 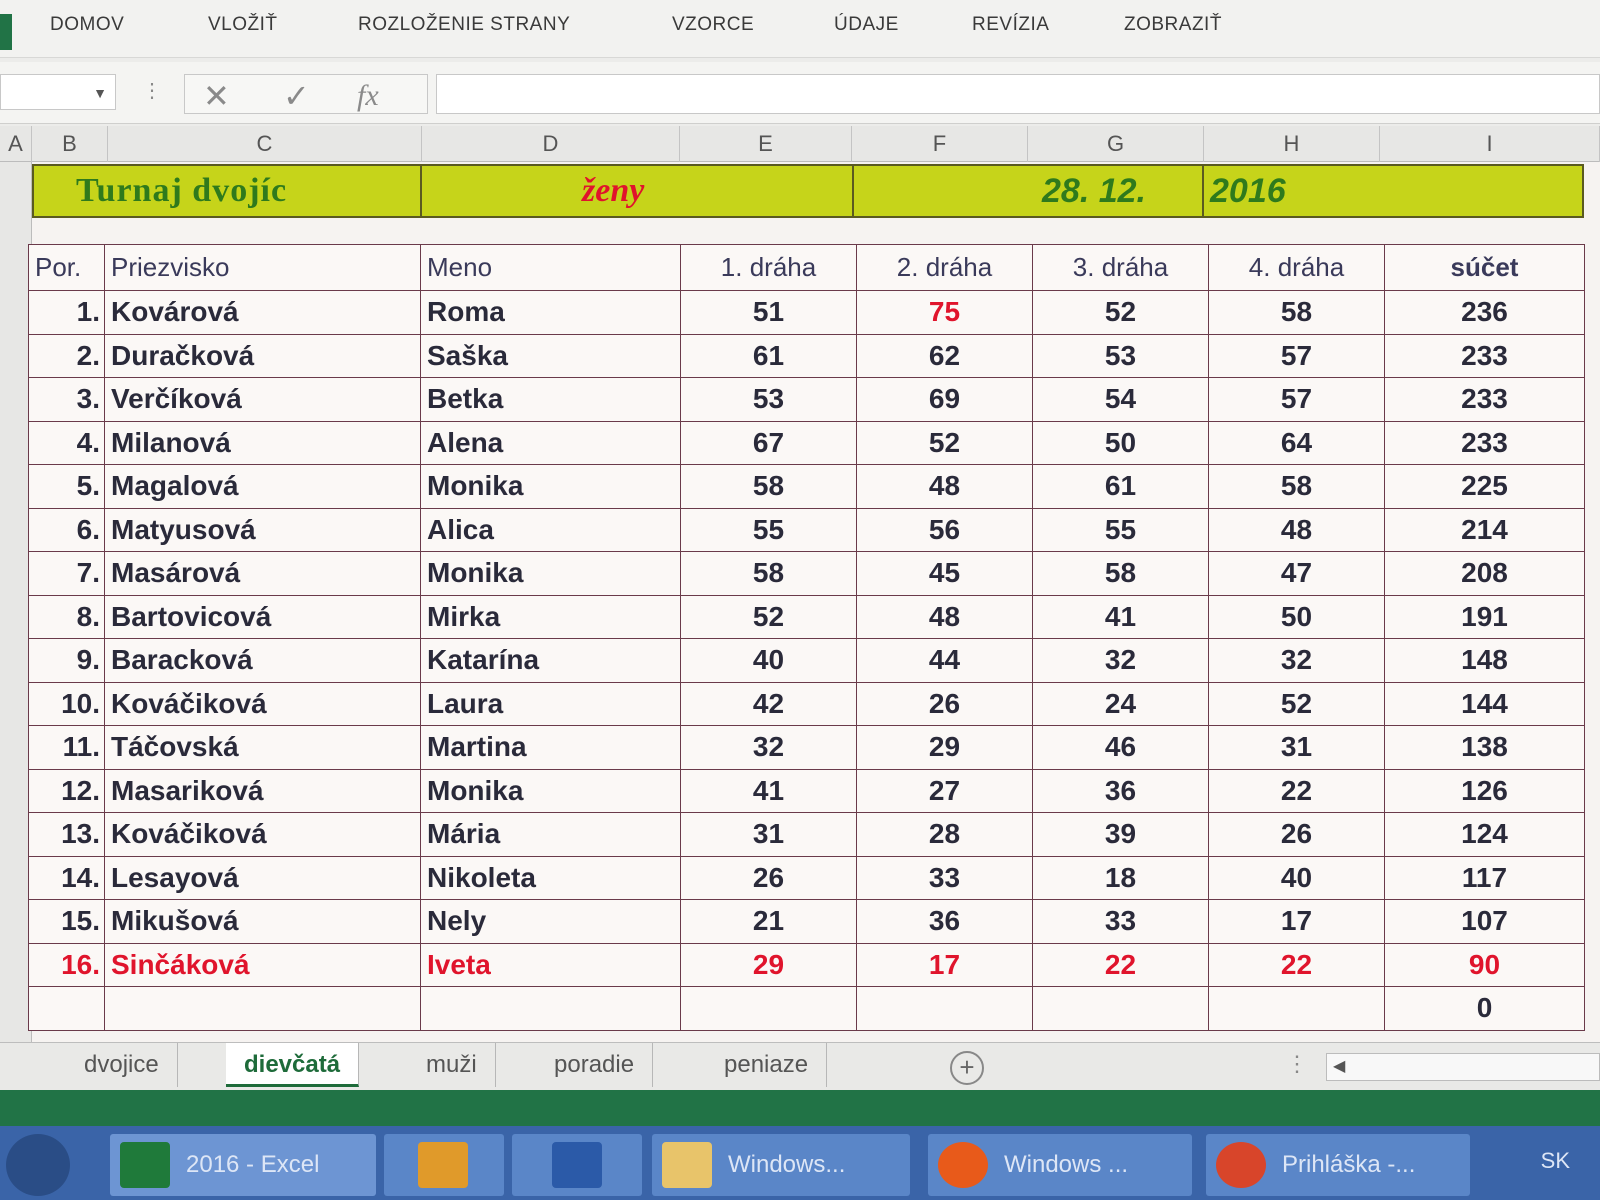 What do you see at coordinates (66, 1008) in the screenshot?
I see `cell-poradie` at bounding box center [66, 1008].